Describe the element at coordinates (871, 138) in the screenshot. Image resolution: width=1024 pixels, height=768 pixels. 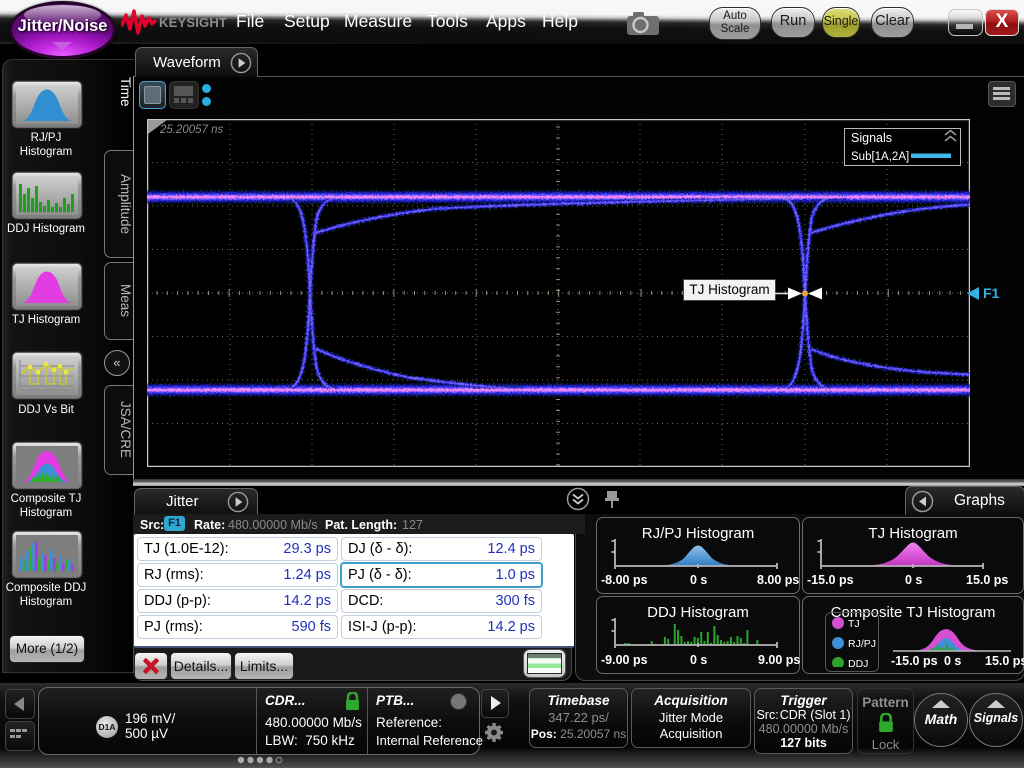
I see `svg-text: Signals` at that location.